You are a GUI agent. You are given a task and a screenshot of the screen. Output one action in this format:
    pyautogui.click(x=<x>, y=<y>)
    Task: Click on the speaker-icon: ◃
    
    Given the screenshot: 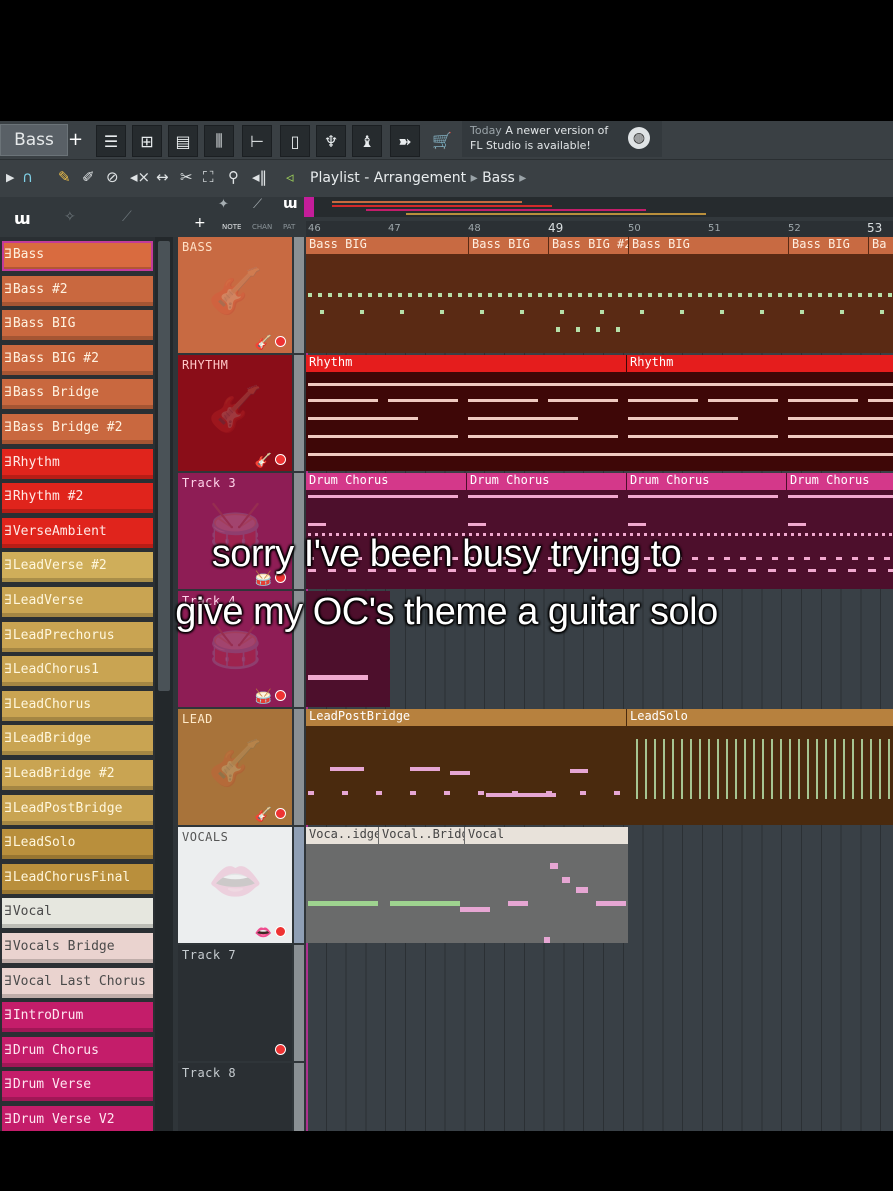 What is the action you would take?
    pyautogui.click(x=290, y=177)
    